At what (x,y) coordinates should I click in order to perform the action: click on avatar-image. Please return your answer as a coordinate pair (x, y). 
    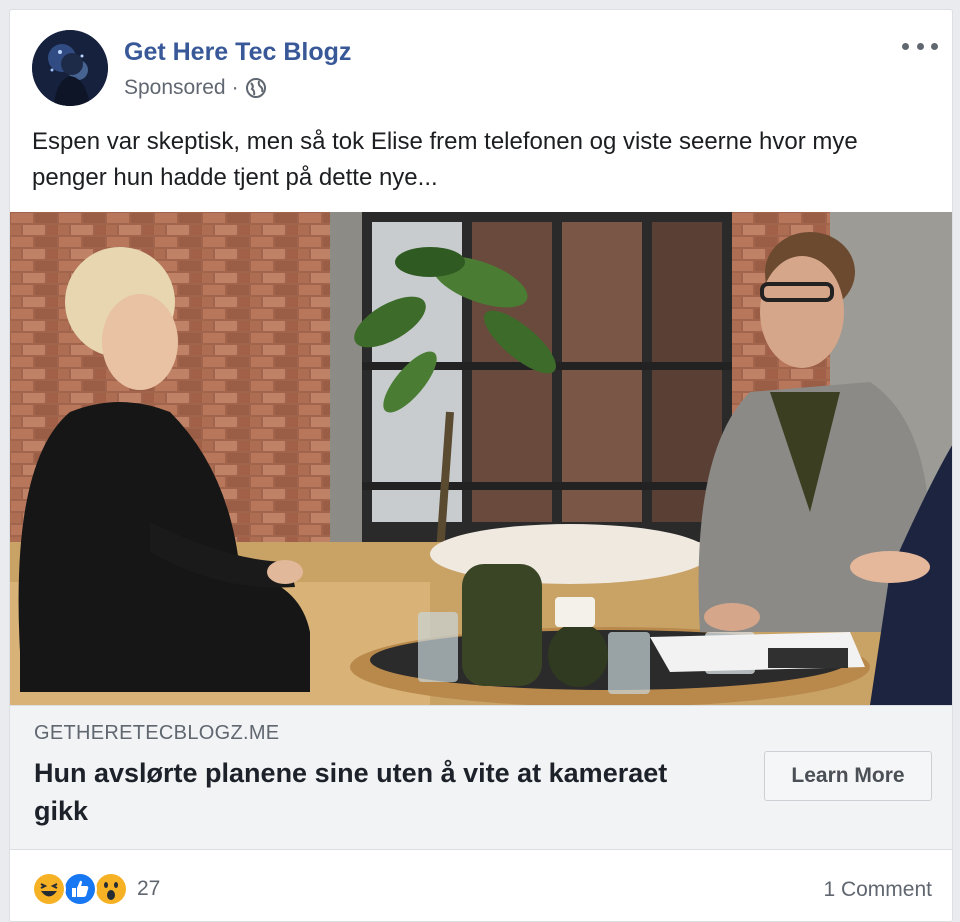
    Looking at the image, I should click on (70, 68).